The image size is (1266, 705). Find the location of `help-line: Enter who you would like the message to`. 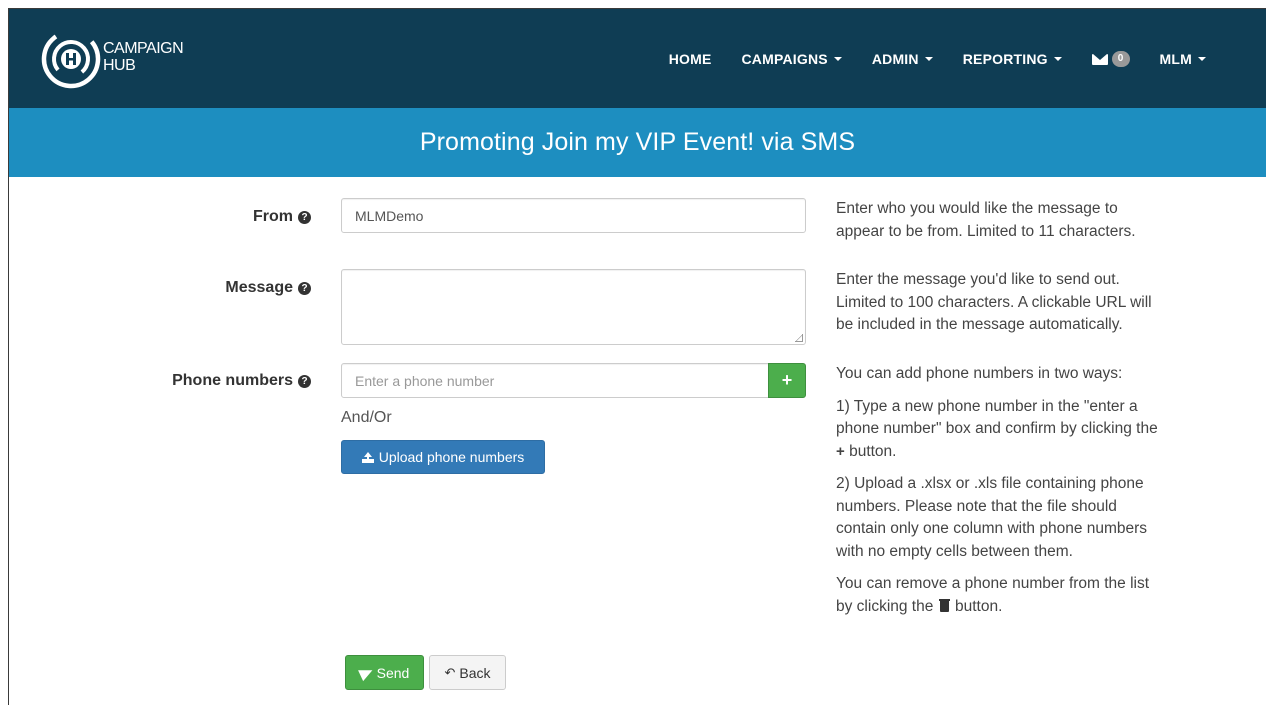

help-line: Enter who you would like the message to is located at coordinates (977, 208).